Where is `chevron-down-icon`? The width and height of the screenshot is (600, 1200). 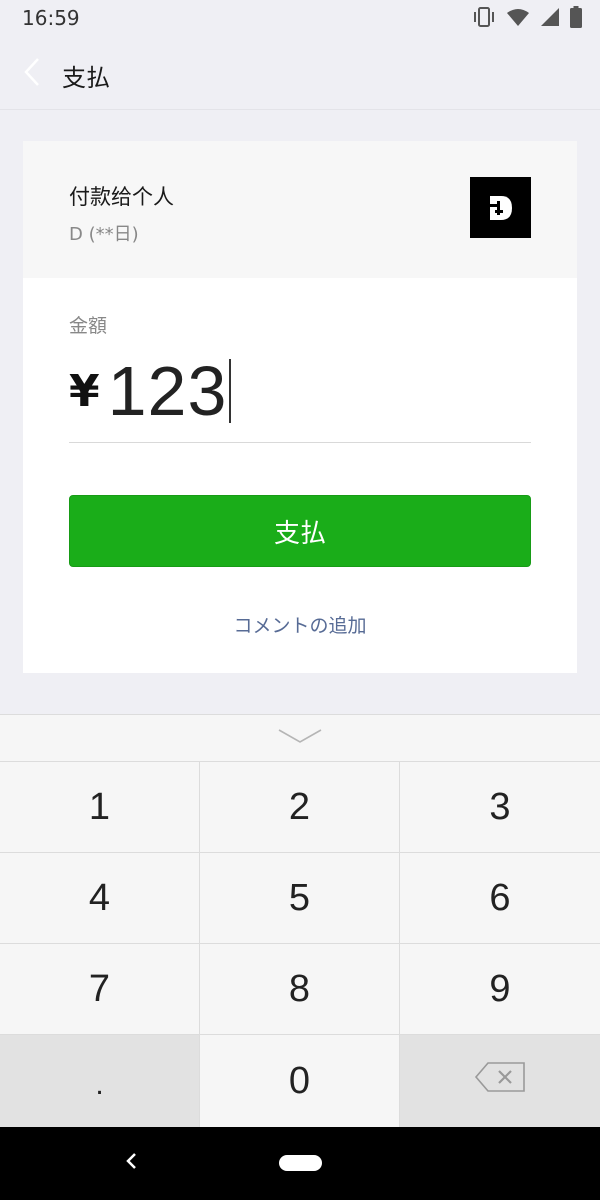
chevron-down-icon is located at coordinates (300, 738).